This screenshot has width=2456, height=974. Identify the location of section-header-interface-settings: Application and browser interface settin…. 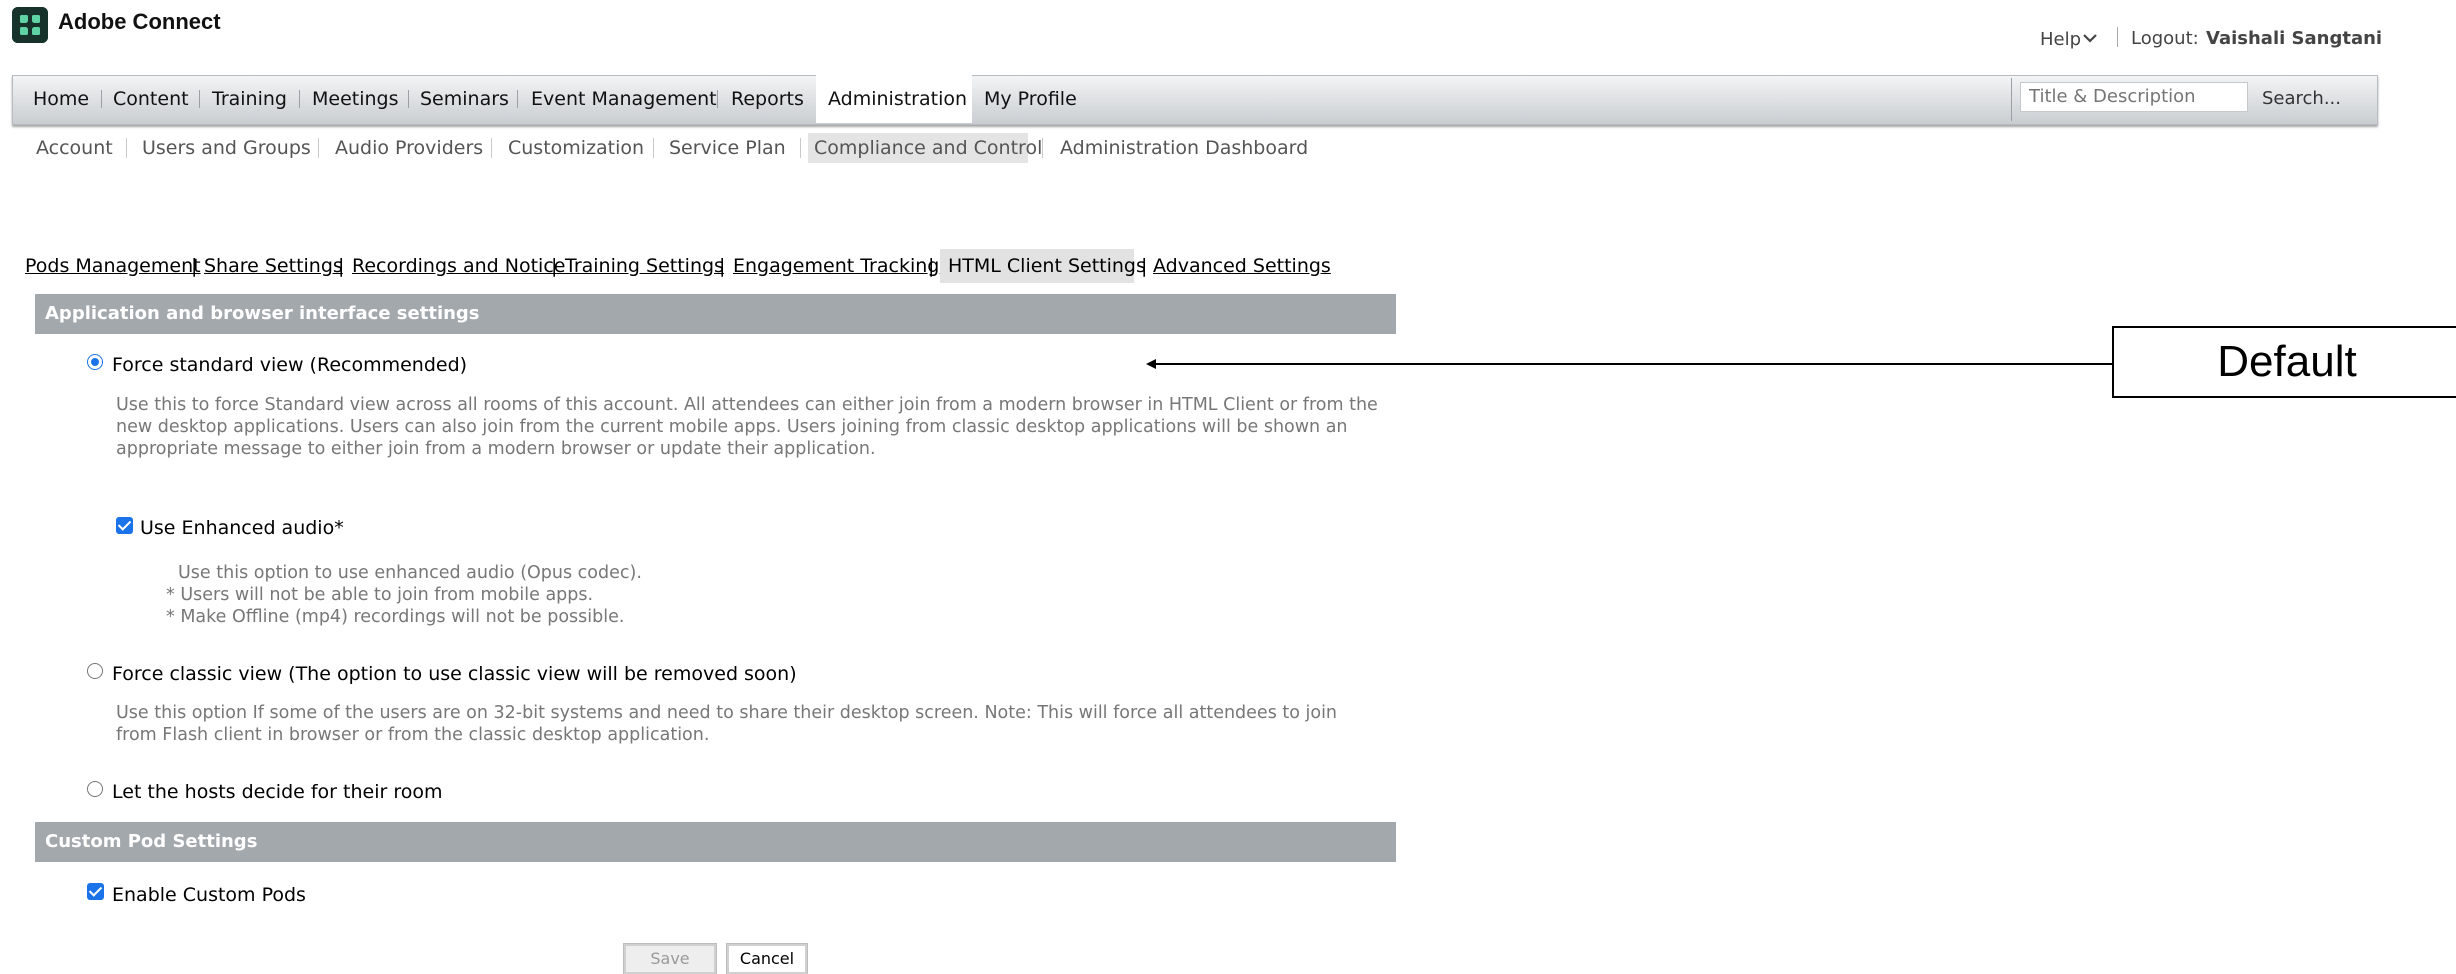
(715, 314).